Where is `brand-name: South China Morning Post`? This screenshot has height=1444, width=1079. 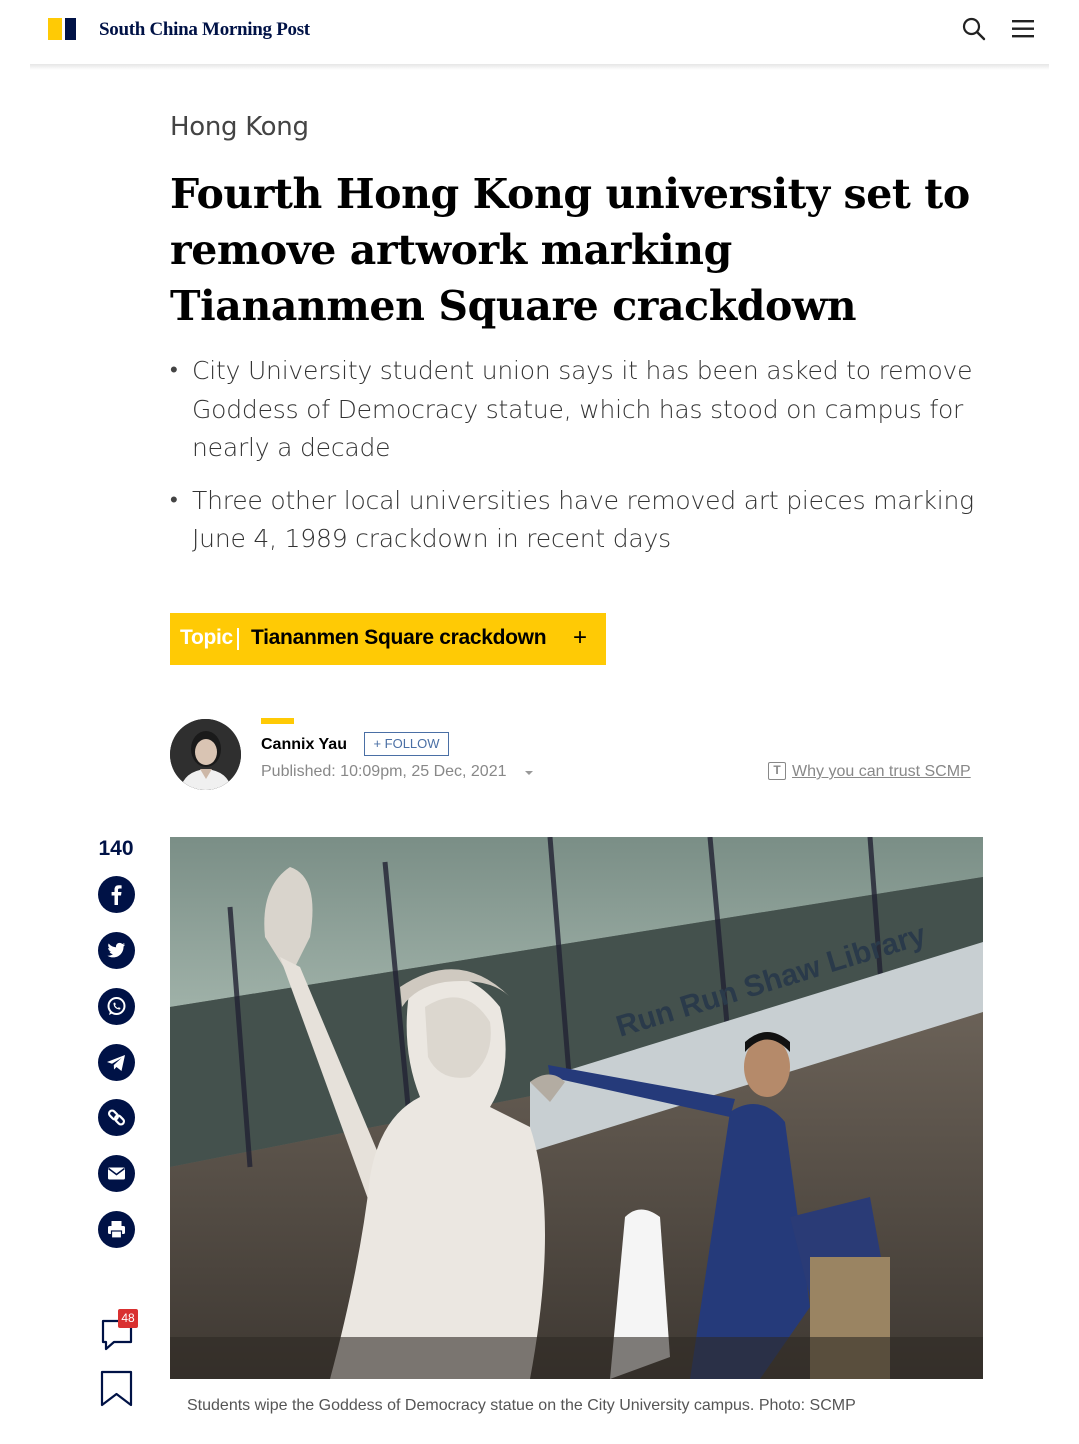 brand-name: South China Morning Post is located at coordinates (204, 30).